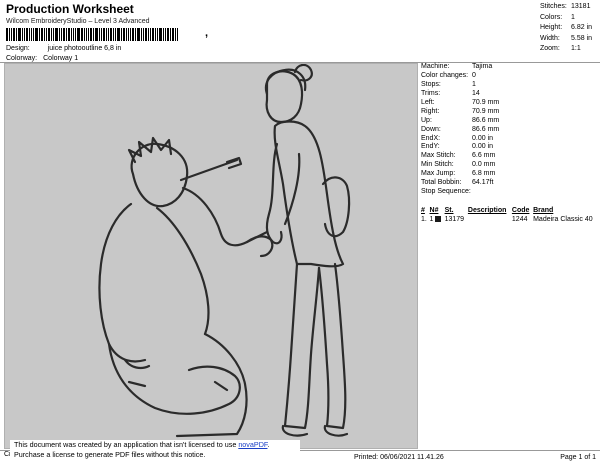 The width and height of the screenshot is (600, 464). Describe the element at coordinates (431, 129) in the screenshot. I see `param-label: Down:` at that location.